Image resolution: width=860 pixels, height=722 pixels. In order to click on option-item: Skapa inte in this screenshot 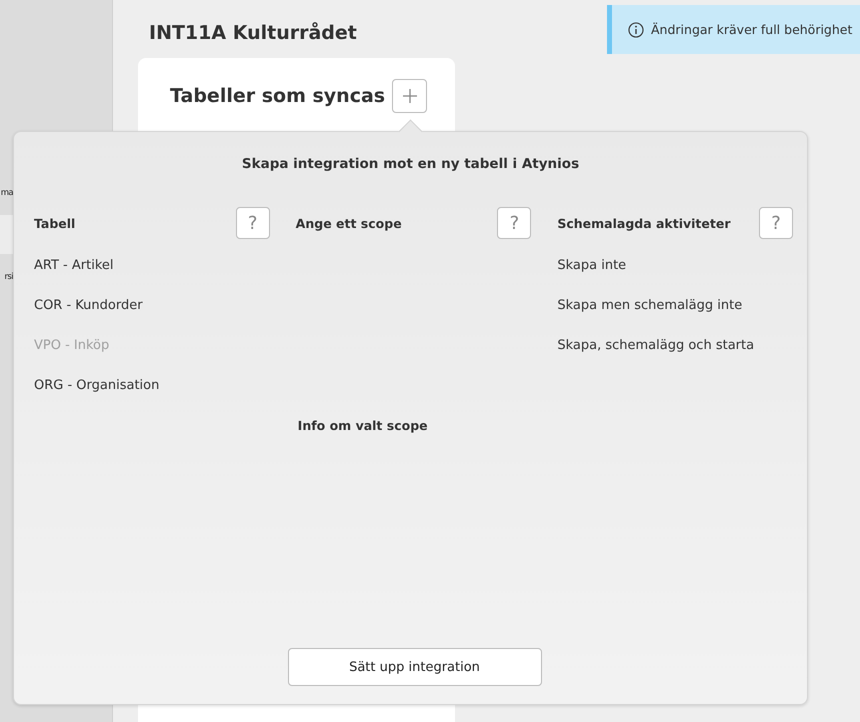, I will do `click(591, 266)`.